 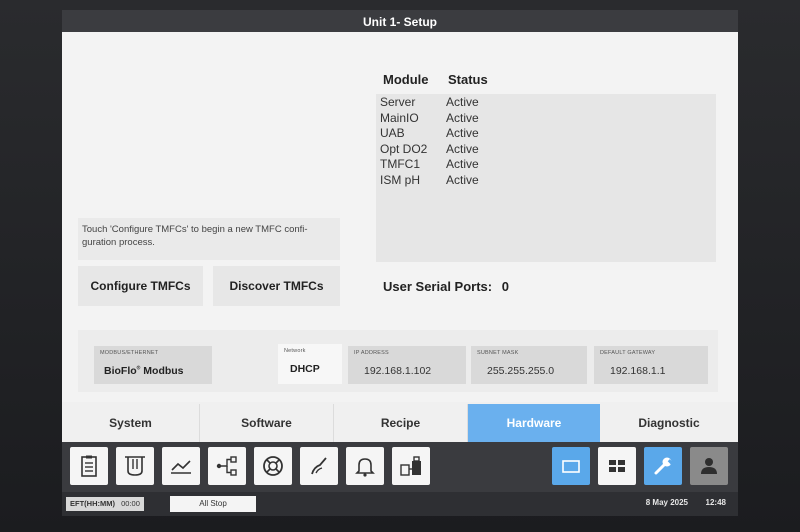 I want to click on list-item: ISM pH Active, so click(x=546, y=181).